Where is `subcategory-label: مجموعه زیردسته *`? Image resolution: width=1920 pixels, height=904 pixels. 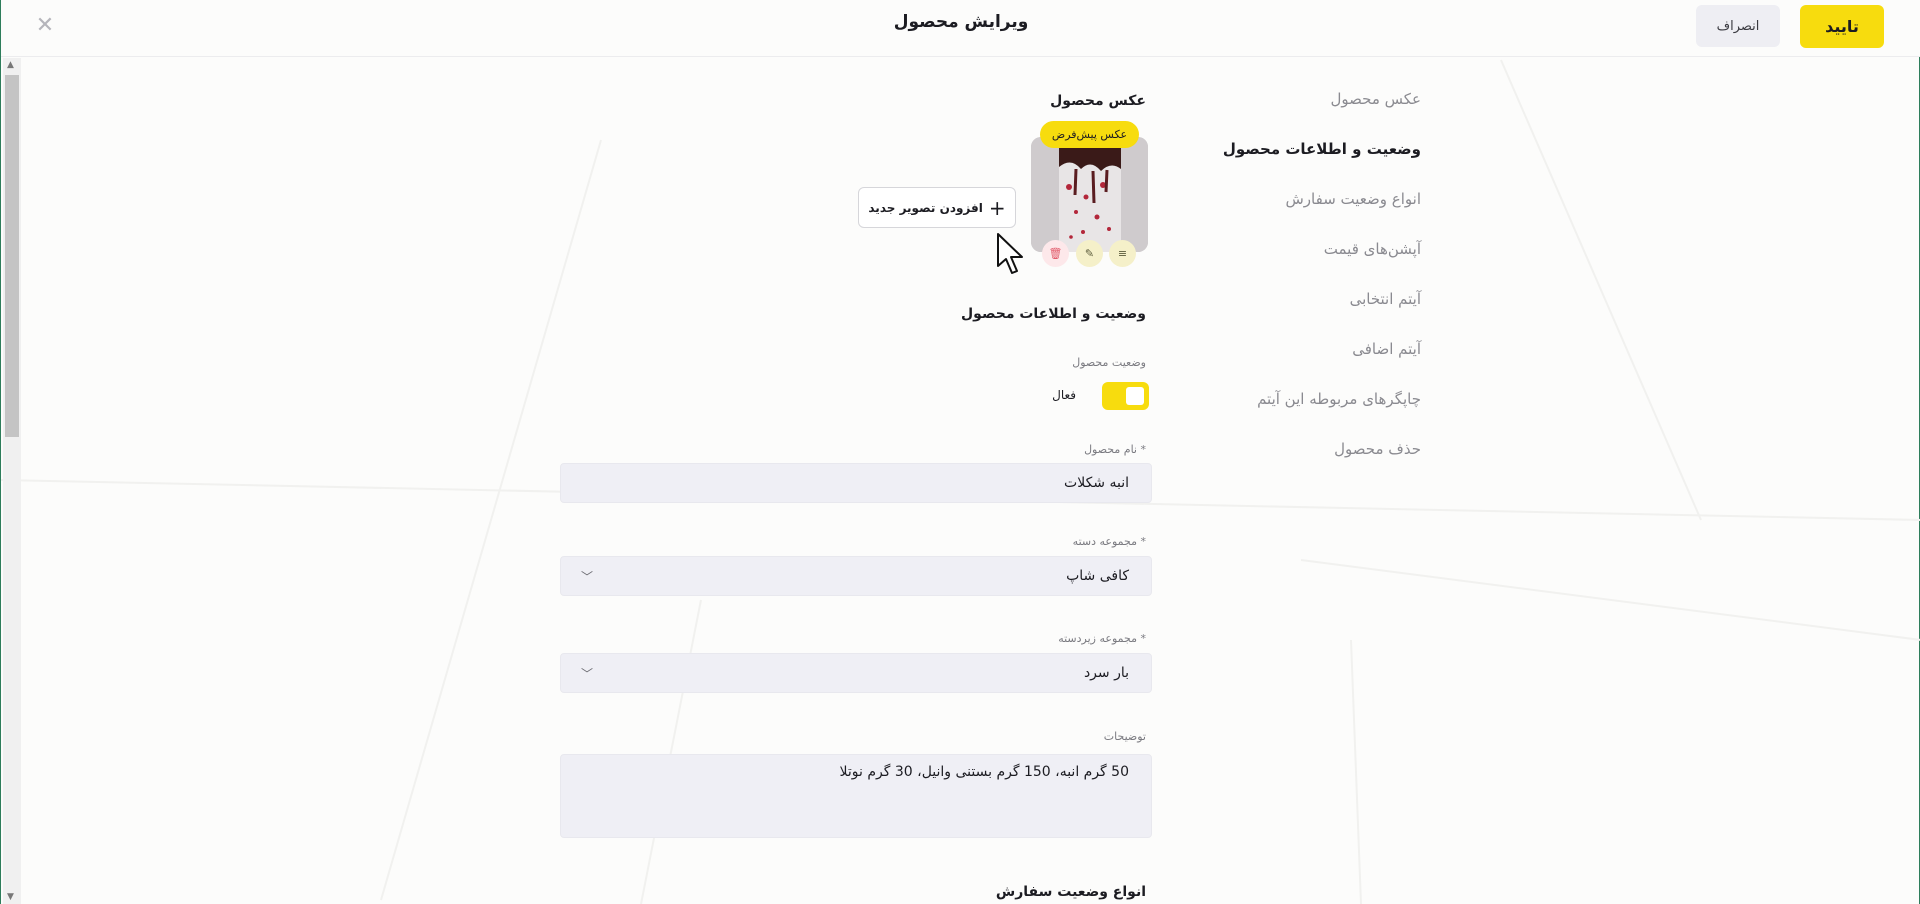
subcategory-label: مجموعه زیردسته * is located at coordinates (1102, 638).